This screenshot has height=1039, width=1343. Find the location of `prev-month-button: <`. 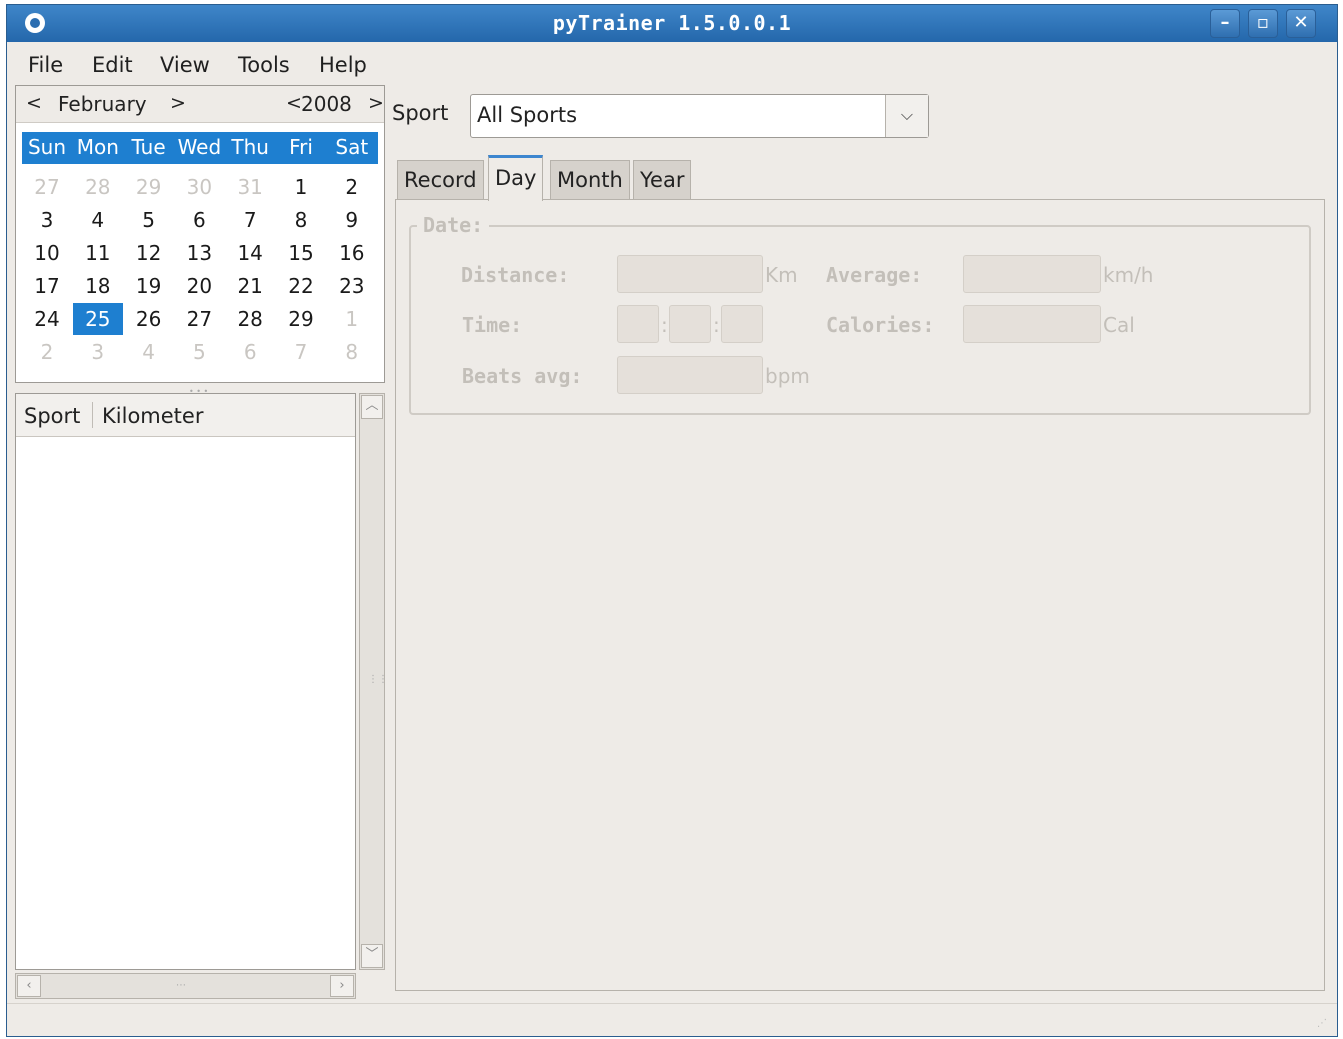

prev-month-button: < is located at coordinates (34, 103).